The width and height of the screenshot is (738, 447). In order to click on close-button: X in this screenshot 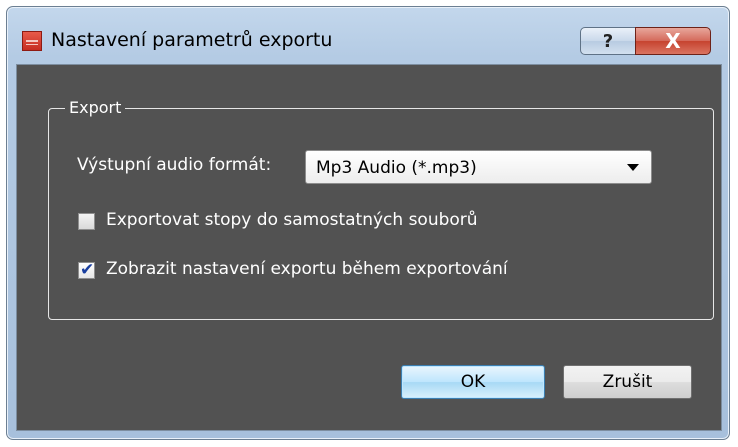, I will do `click(673, 41)`.